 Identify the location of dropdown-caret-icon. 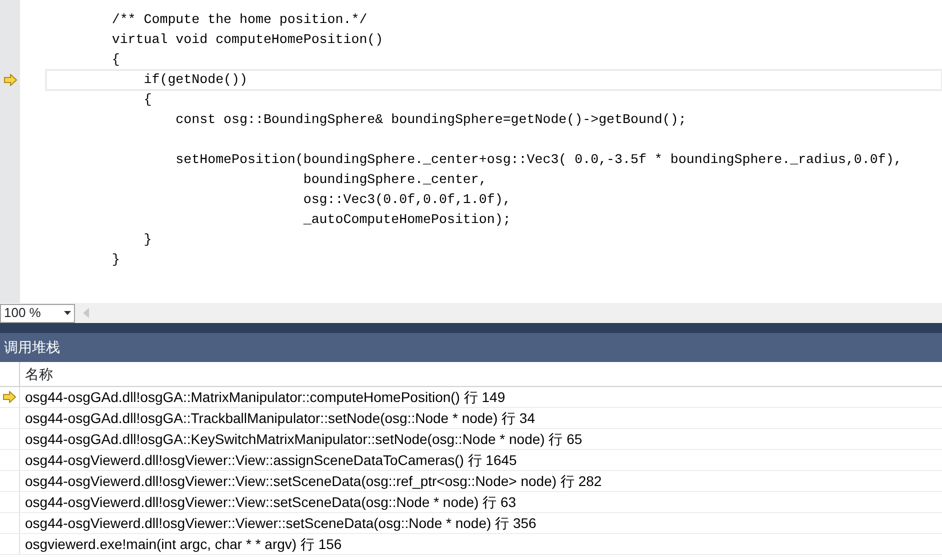
(67, 313).